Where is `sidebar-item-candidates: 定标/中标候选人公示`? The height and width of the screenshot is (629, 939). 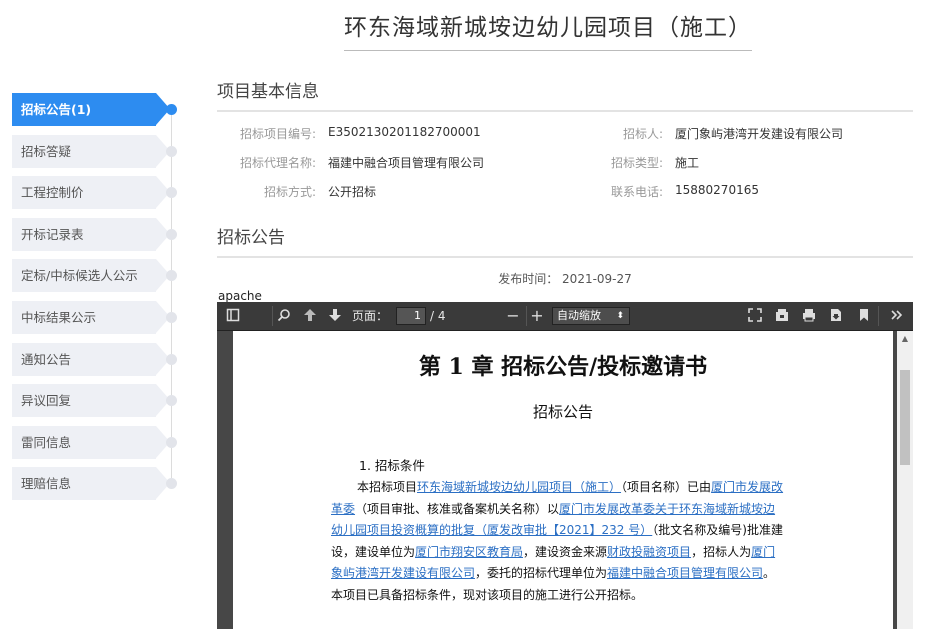
sidebar-item-candidates: 定标/中标候选人公示 is located at coordinates (91, 275).